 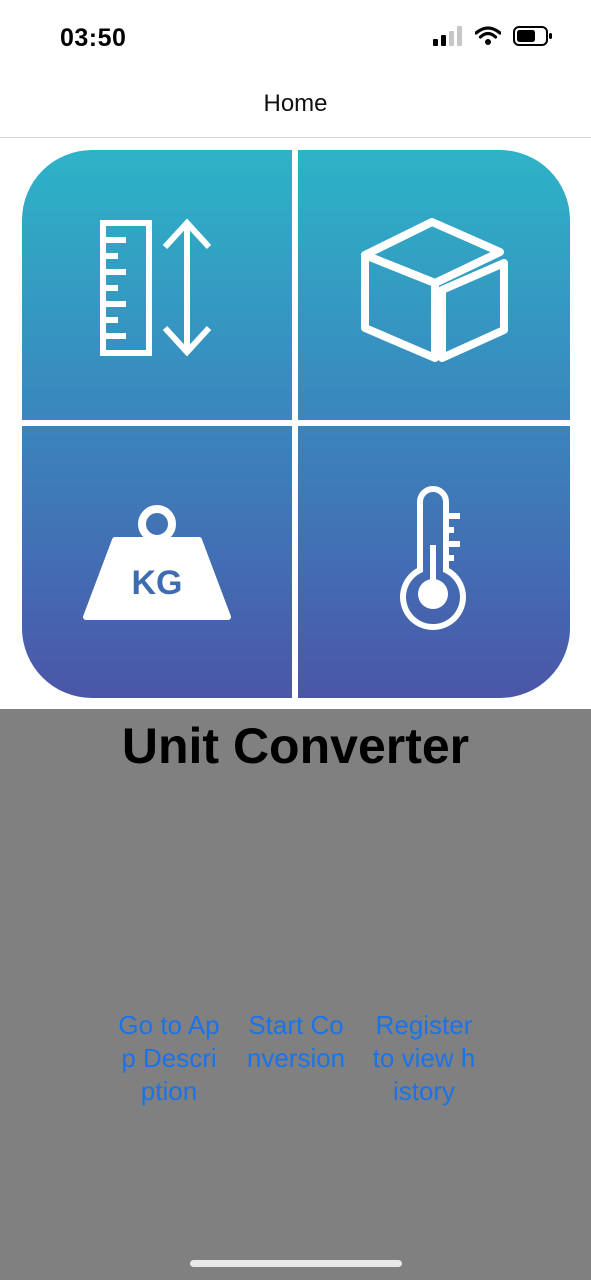 What do you see at coordinates (532, 36) in the screenshot?
I see `battery-icon` at bounding box center [532, 36].